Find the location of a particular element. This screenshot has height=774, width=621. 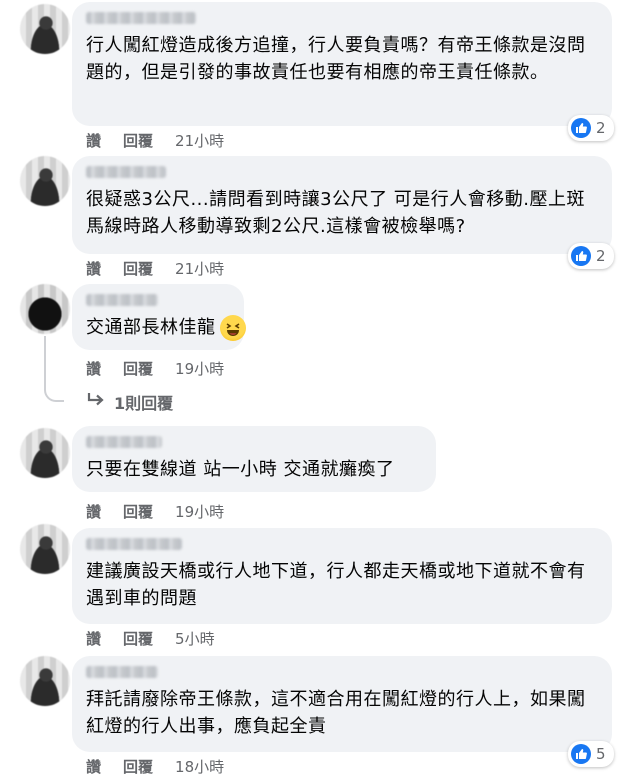

comment-bubble: 拜託請廢除帝王條款，這不適合用在闖紅燈的行人上，如果闖紅燈的行人出事，應負起全責 is located at coordinates (342, 704).